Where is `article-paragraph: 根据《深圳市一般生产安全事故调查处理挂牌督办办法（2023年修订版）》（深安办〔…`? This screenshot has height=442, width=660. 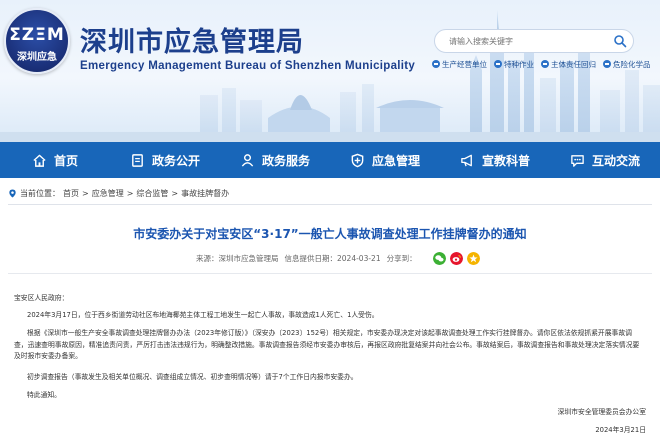
article-paragraph: 根据《深圳市一般生产安全事故调查处理挂牌督办办法（2023年修订版）》（深安办〔… is located at coordinates (327, 344).